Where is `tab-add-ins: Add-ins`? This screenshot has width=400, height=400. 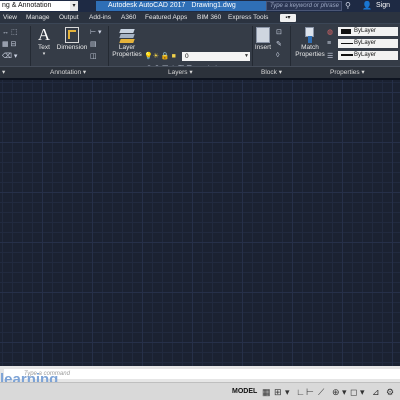 tab-add-ins: Add-ins is located at coordinates (100, 18).